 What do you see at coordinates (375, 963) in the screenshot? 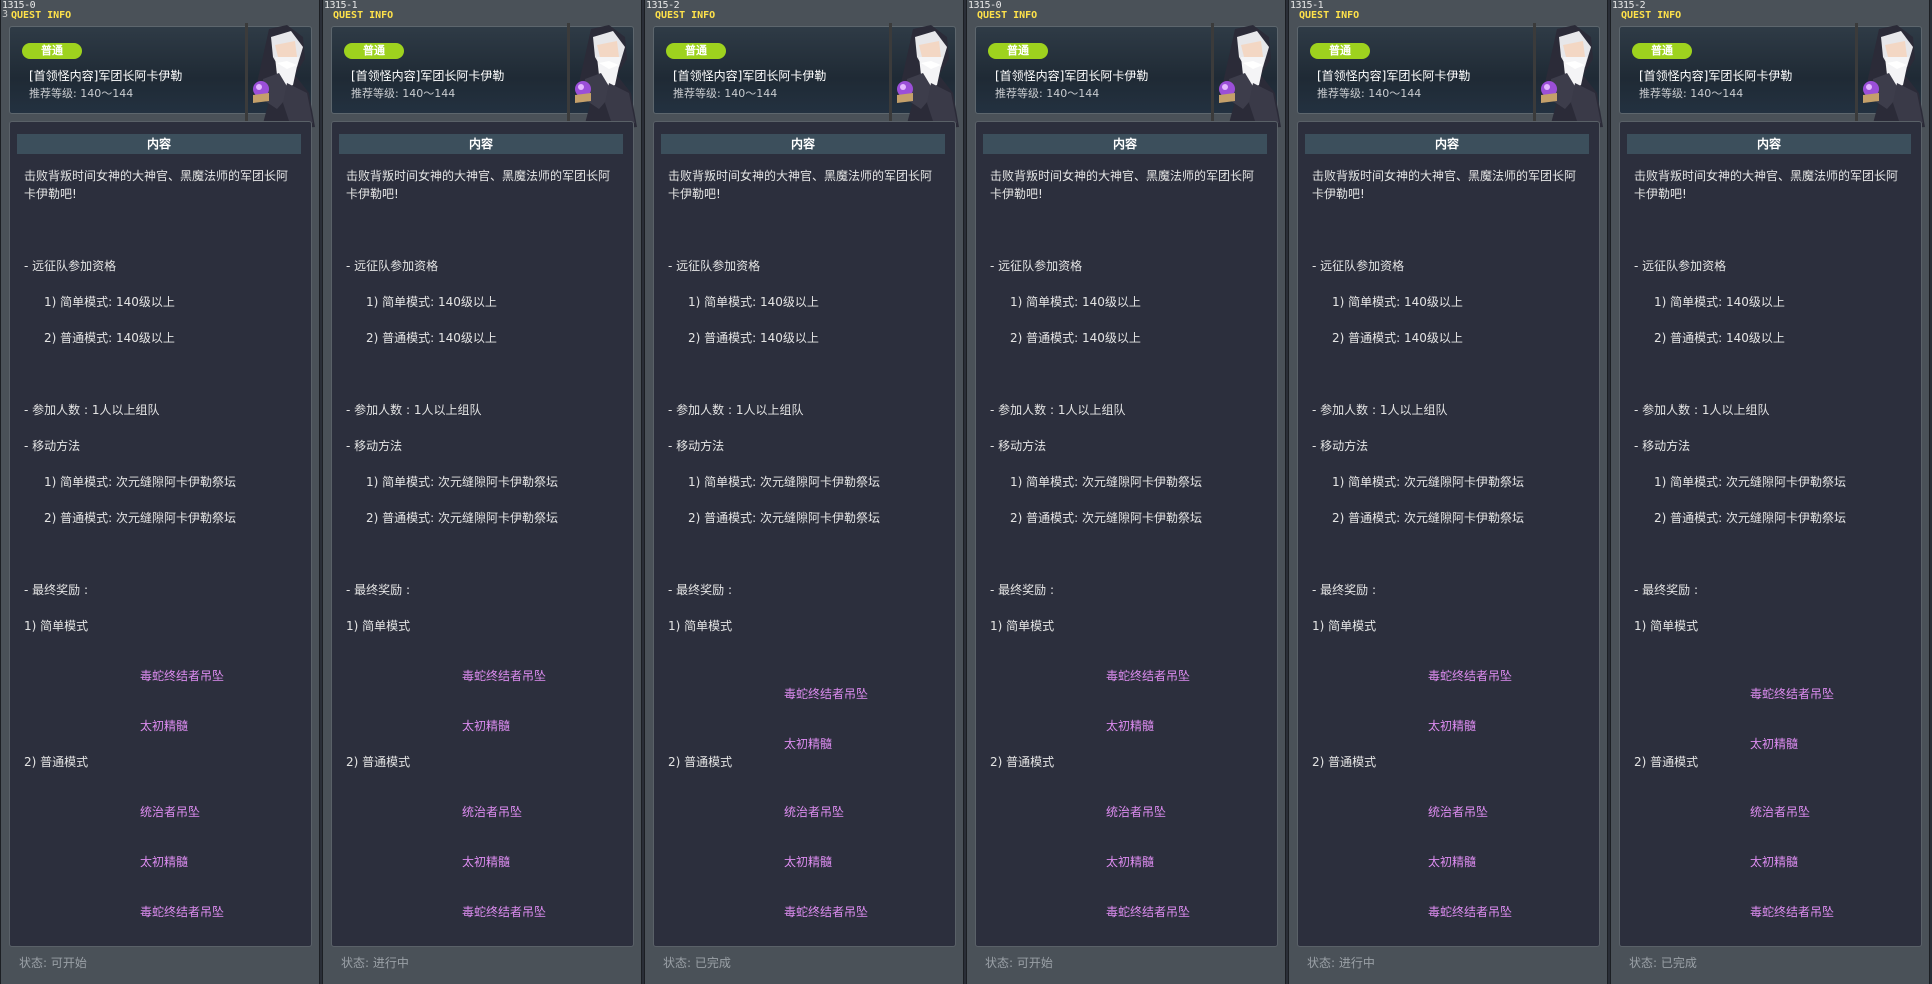
I see `quest-status: 状态: 进行中` at bounding box center [375, 963].